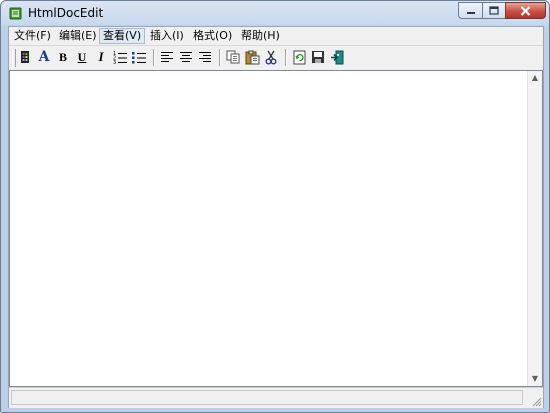 The height and width of the screenshot is (413, 550). Describe the element at coordinates (534, 228) in the screenshot. I see `vertical-scrollbar: ▲ ▼` at that location.